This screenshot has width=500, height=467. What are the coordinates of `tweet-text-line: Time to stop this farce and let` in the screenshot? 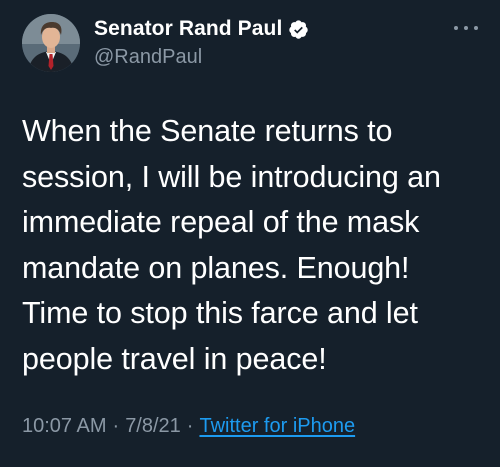 It's located at (220, 313).